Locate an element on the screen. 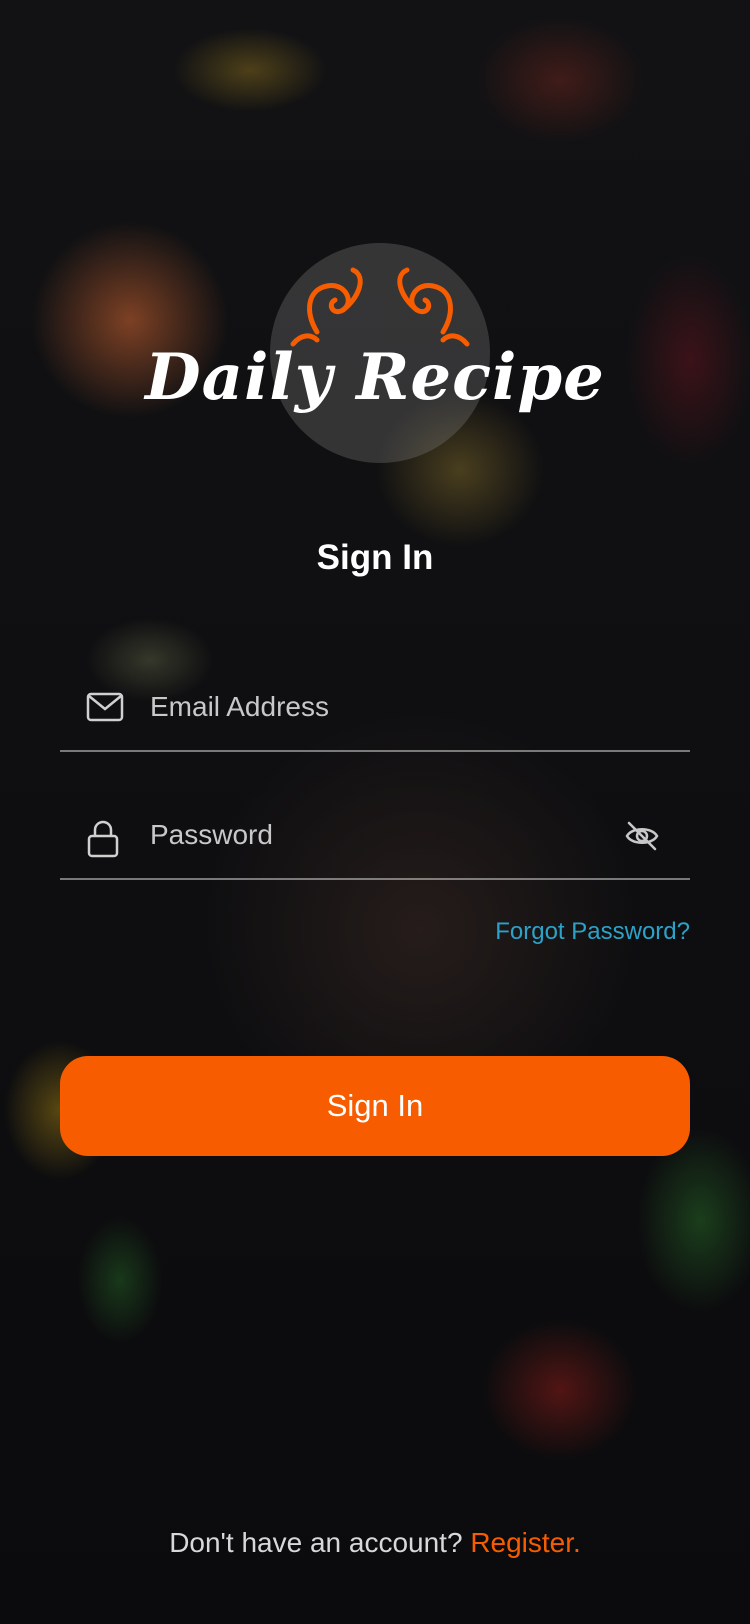  register-prompt: Don't have an account? Register. is located at coordinates (375, 1543).